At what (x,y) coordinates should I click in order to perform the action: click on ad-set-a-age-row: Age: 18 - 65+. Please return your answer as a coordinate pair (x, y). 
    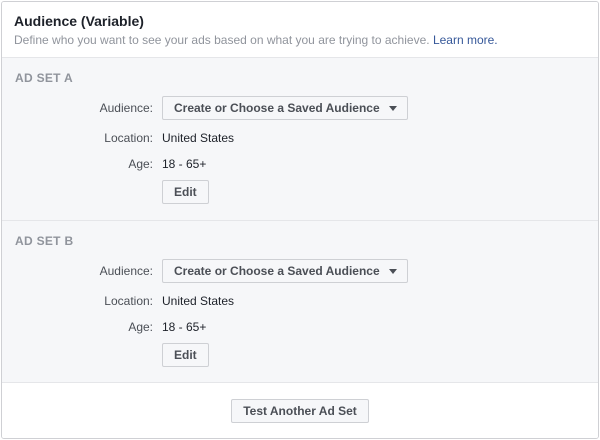
    Looking at the image, I should click on (300, 164).